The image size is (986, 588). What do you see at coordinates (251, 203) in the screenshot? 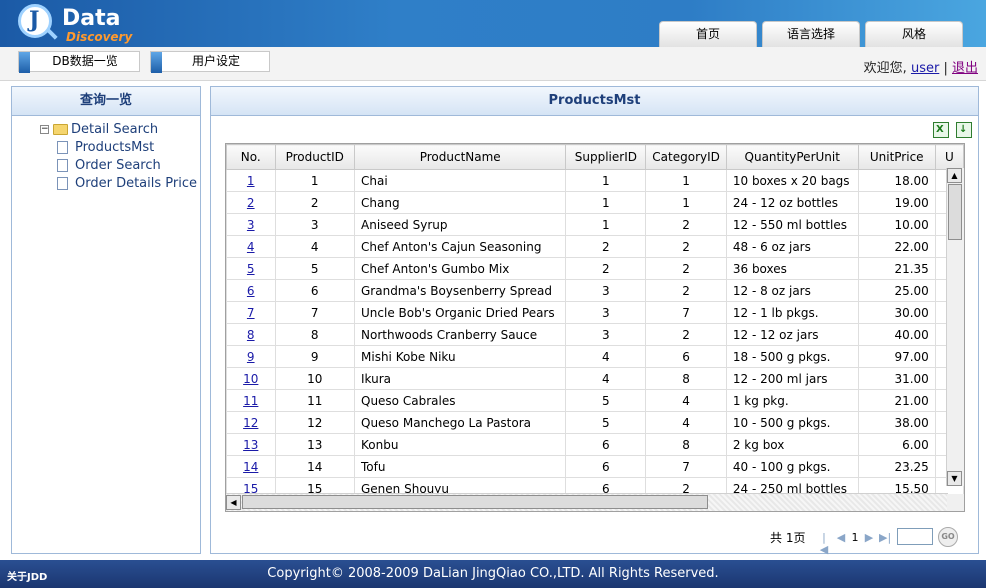
I see `row-number-link: 2` at bounding box center [251, 203].